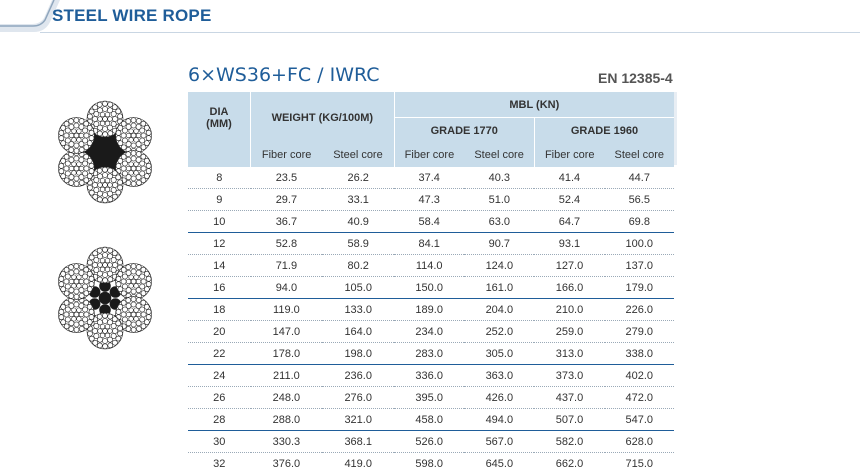  Describe the element at coordinates (534, 105) in the screenshot. I see `mbl-header: MBL (KN)` at that location.